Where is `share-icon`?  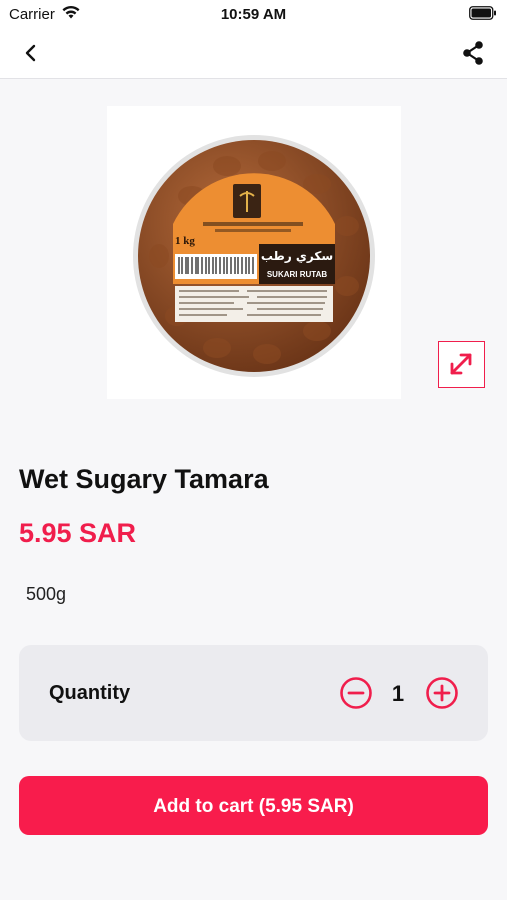
share-icon is located at coordinates (473, 53).